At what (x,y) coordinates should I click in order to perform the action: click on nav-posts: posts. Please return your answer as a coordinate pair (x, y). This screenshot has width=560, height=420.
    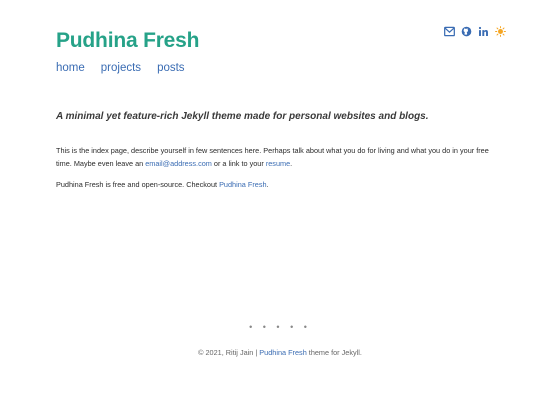
    Looking at the image, I should click on (171, 68).